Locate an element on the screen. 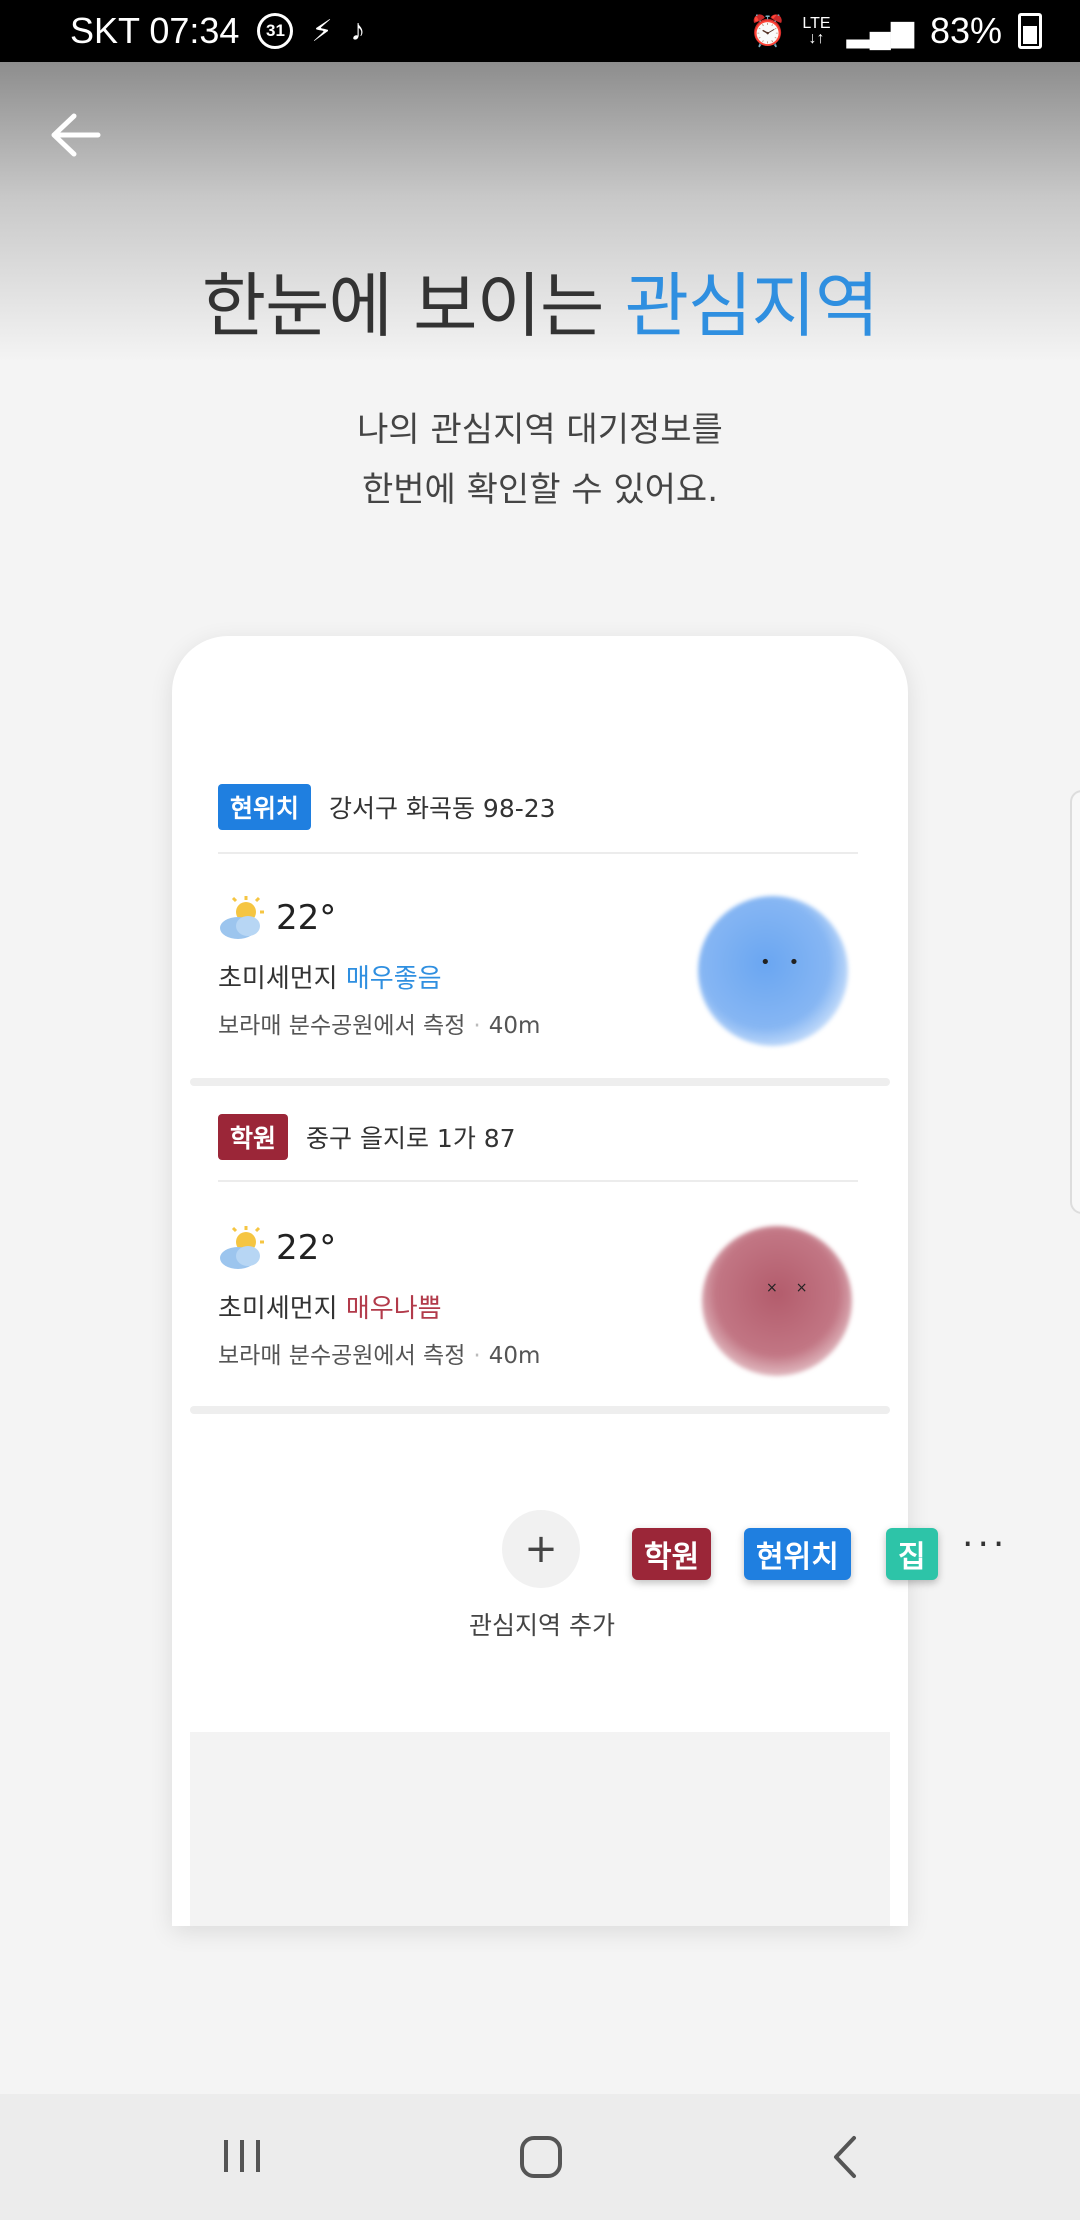  back-icon is located at coordinates (845, 2157).